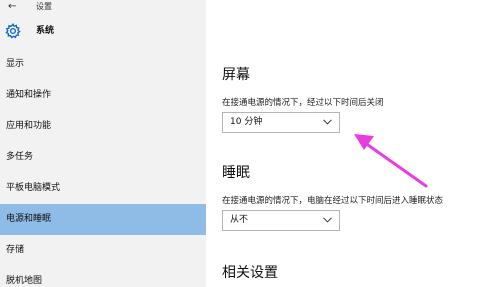  Describe the element at coordinates (246, 122) in the screenshot. I see `screen-timeout-value: 10 分钟` at that location.